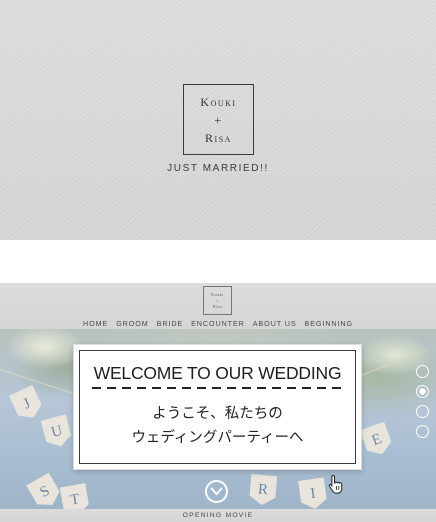  What do you see at coordinates (217, 438) in the screenshot?
I see `welcome-jp-line2: ウェディングパーティーへ` at bounding box center [217, 438].